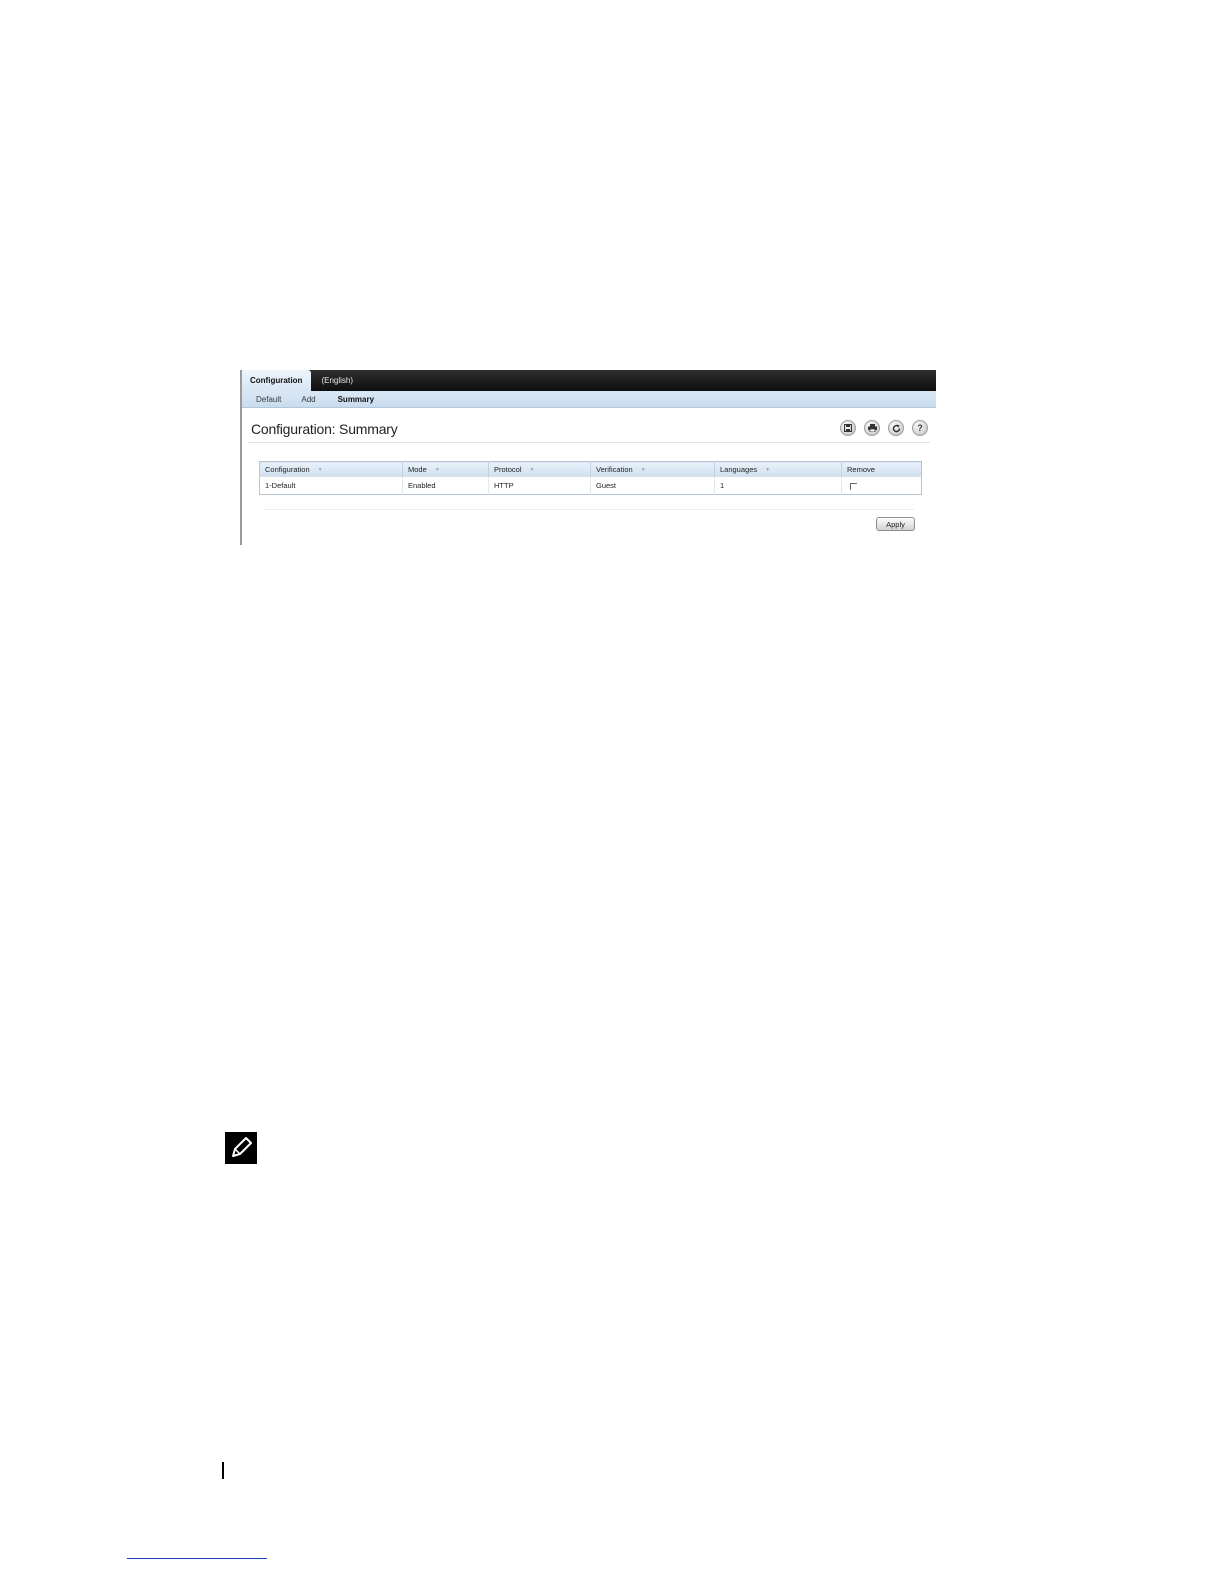 This screenshot has height=1584, width=1224. Describe the element at coordinates (197, 1558) in the screenshot. I see `footer-link-rule` at that location.